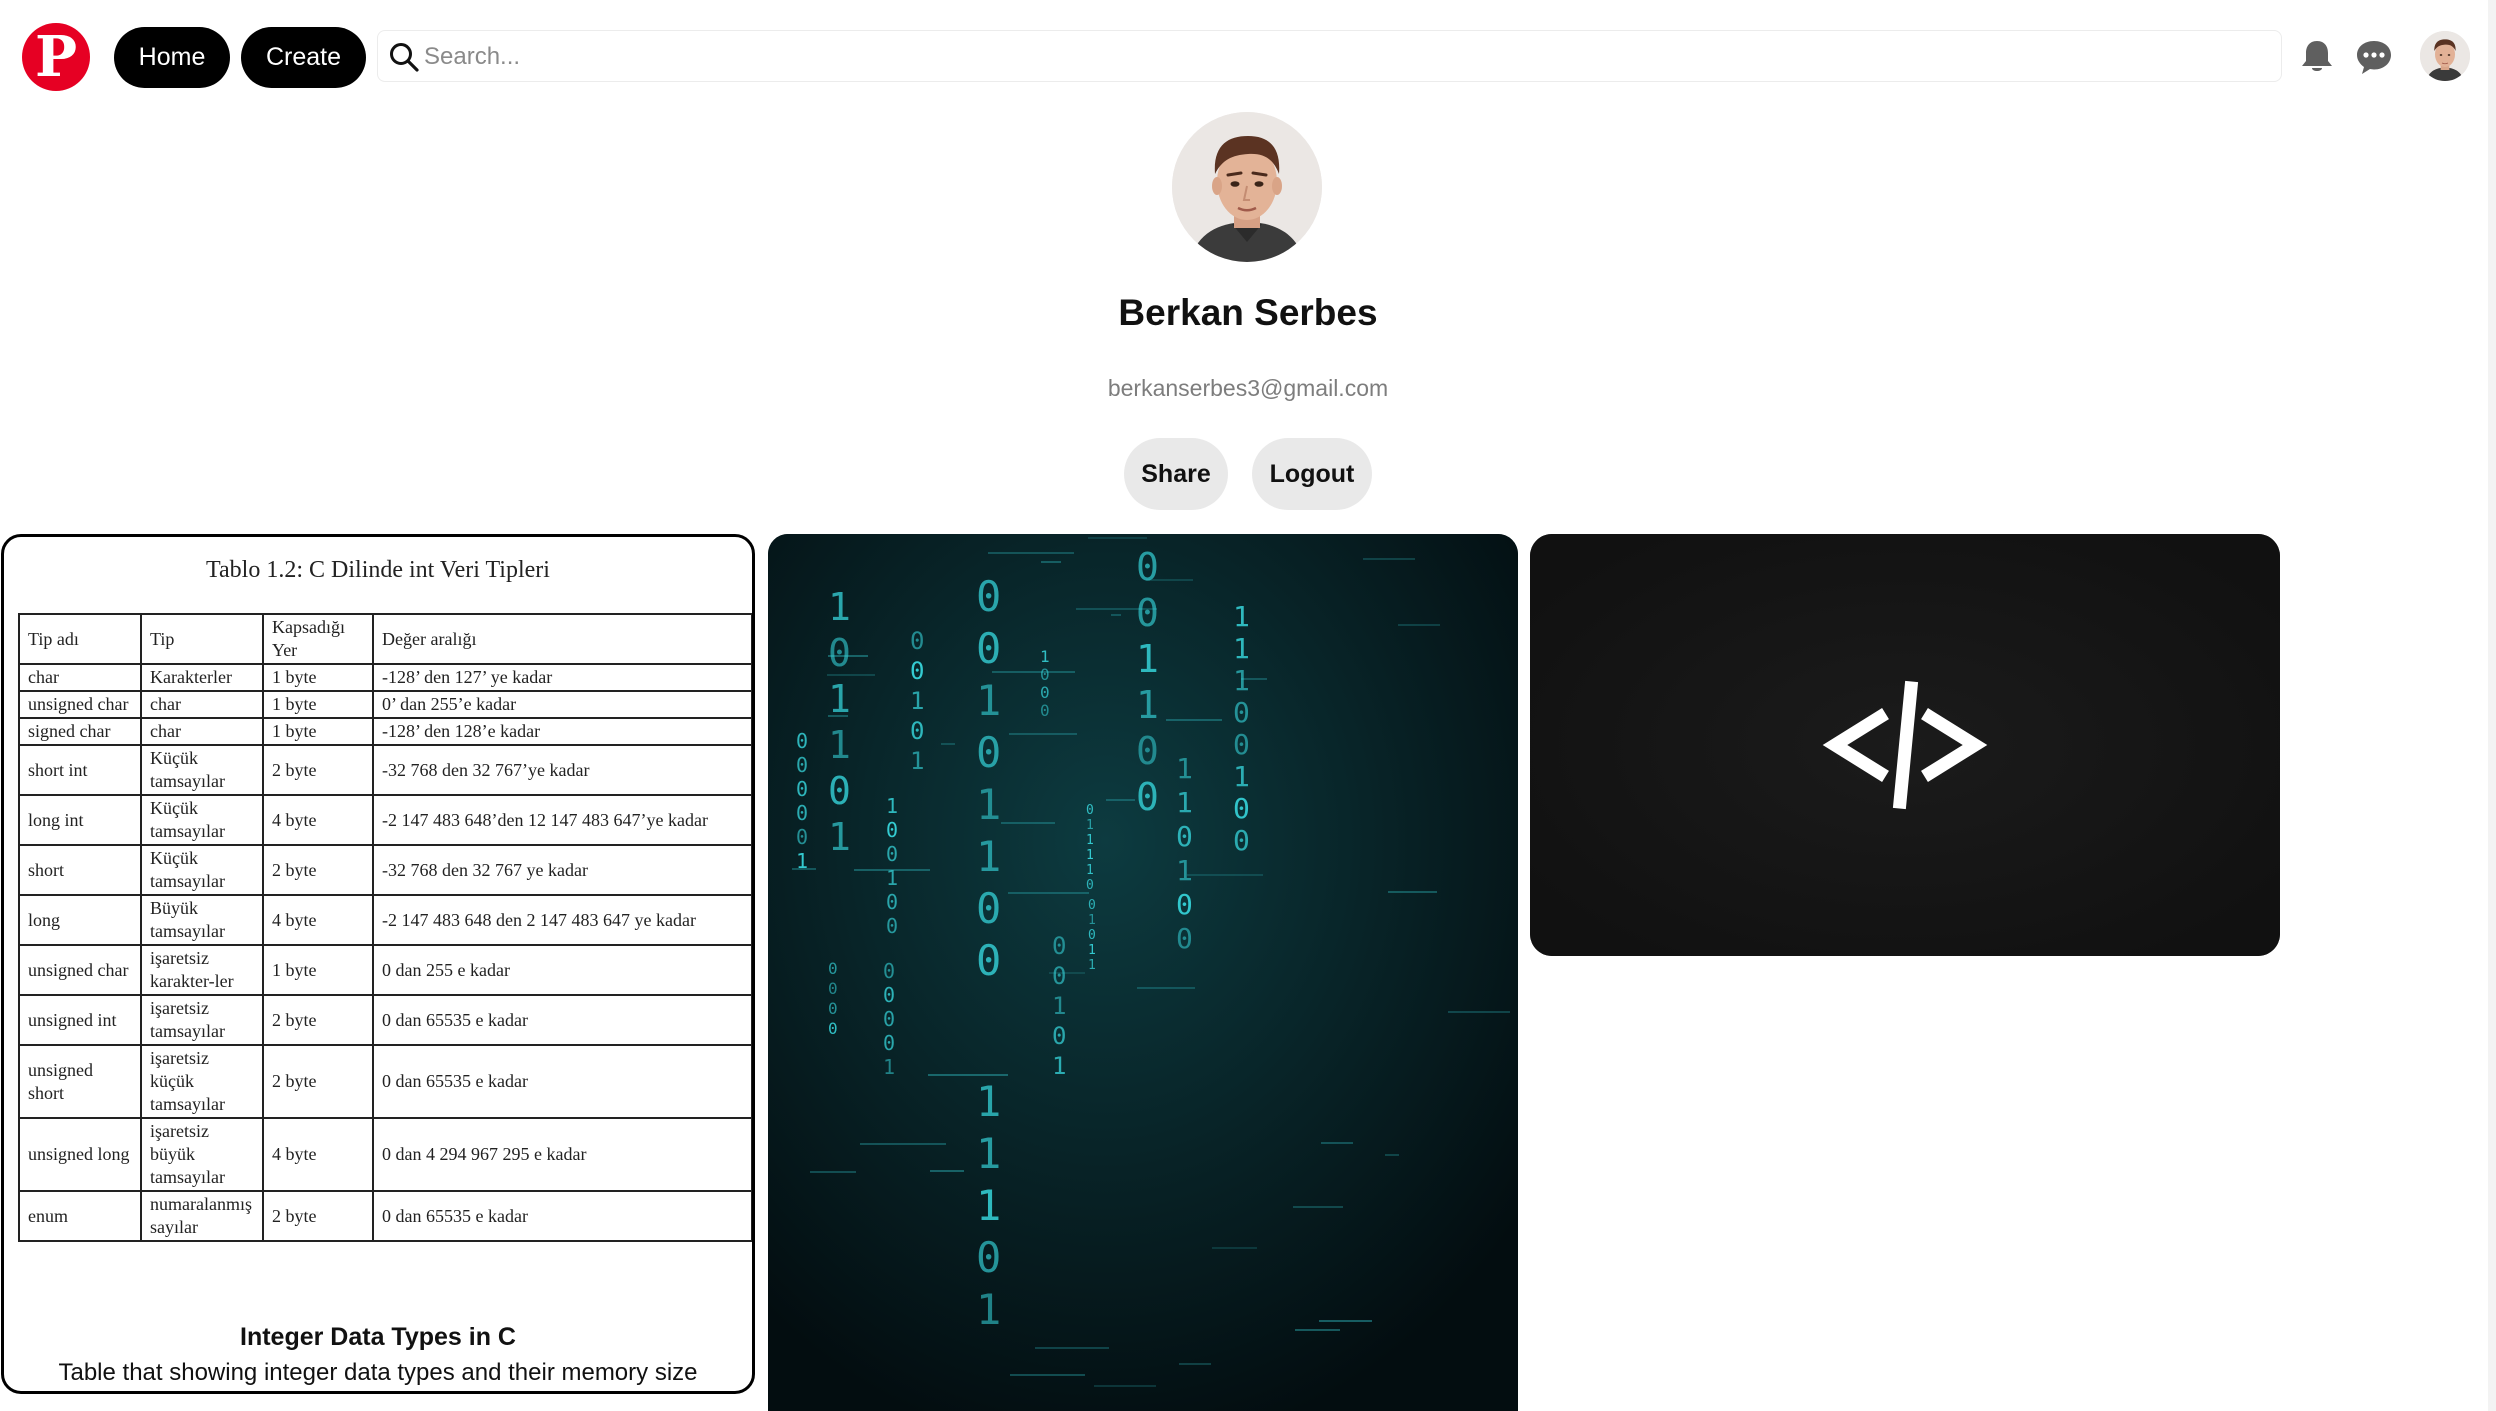  What do you see at coordinates (80, 870) in the screenshot?
I see `table-cell: short` at bounding box center [80, 870].